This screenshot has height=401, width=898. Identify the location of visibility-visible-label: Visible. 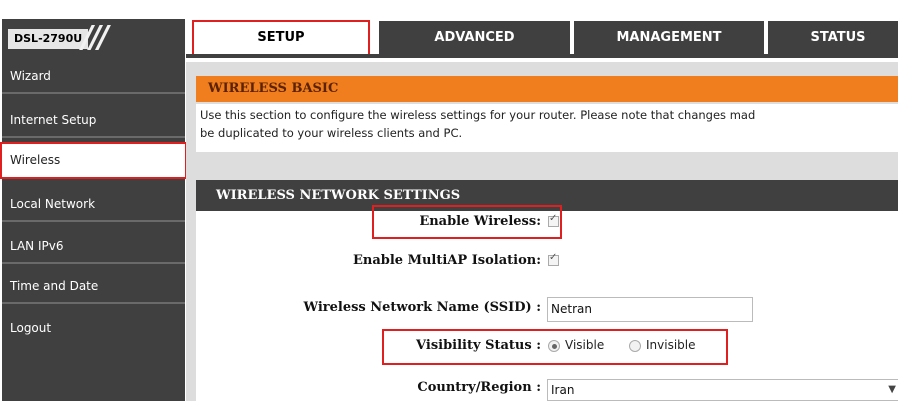
(585, 345).